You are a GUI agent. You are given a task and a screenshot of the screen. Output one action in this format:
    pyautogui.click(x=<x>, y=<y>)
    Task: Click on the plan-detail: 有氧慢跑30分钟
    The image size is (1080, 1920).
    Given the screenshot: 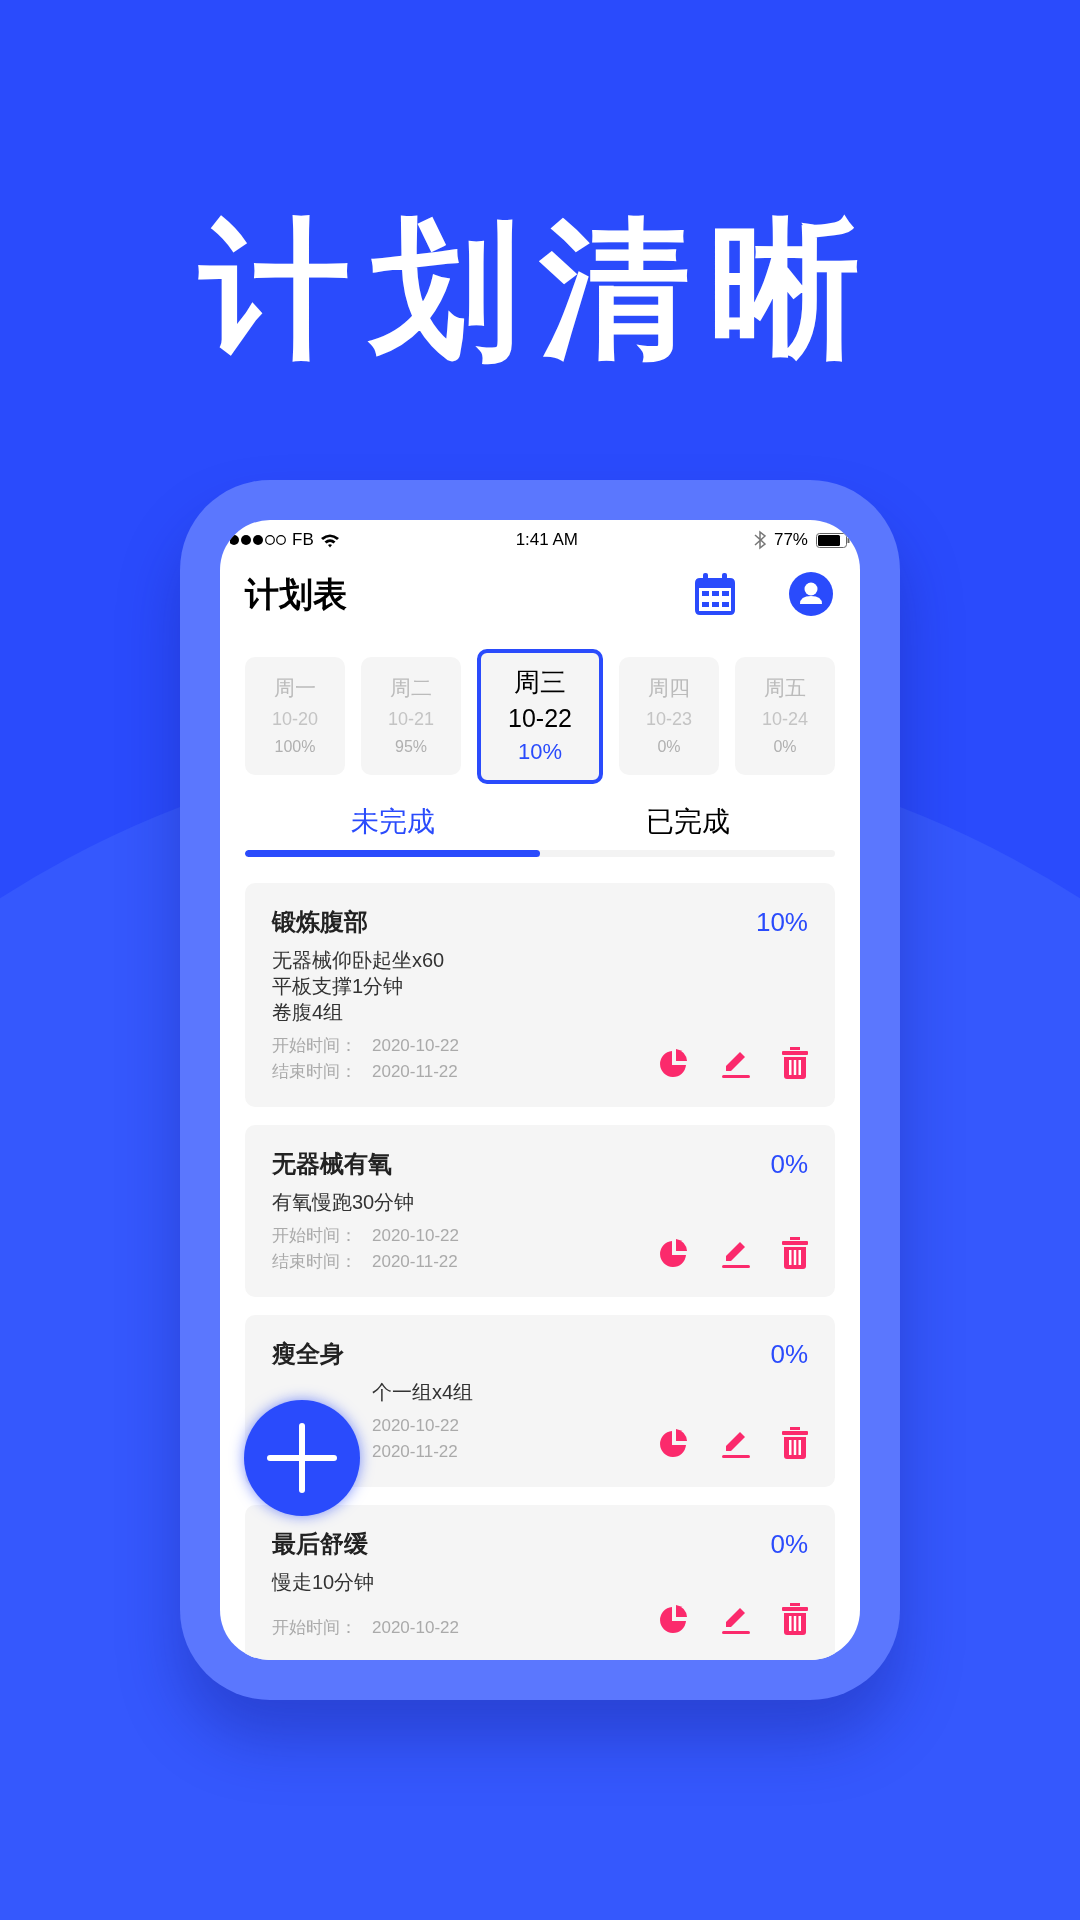 What is the action you would take?
    pyautogui.click(x=344, y=1202)
    